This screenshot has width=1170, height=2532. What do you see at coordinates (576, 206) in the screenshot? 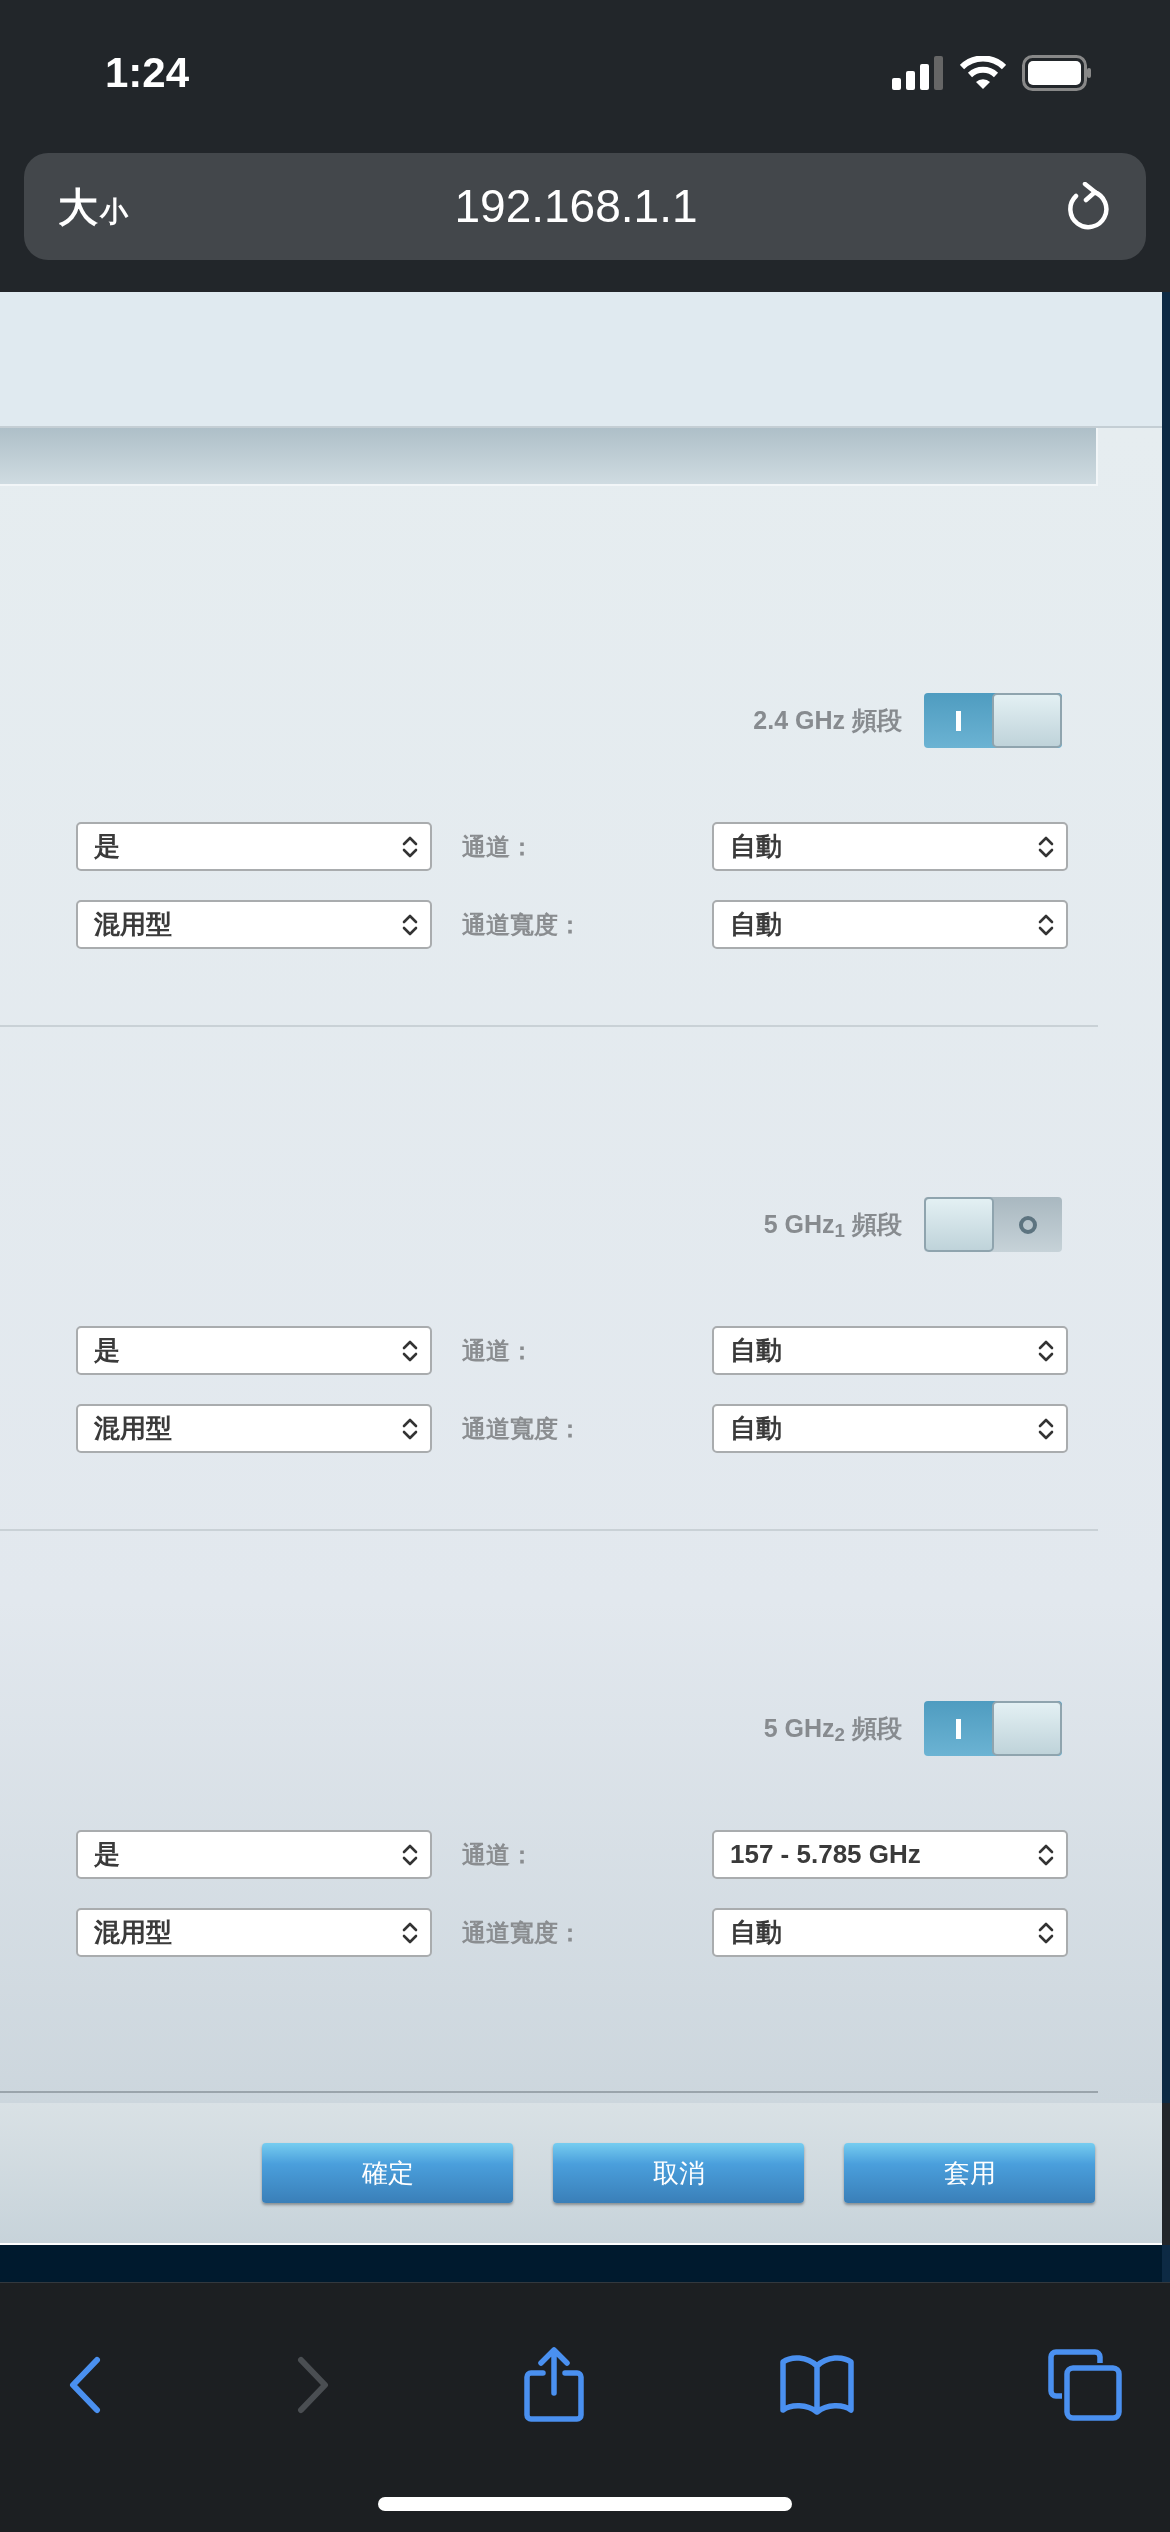
I see `url-text: 192.168.1.1` at bounding box center [576, 206].